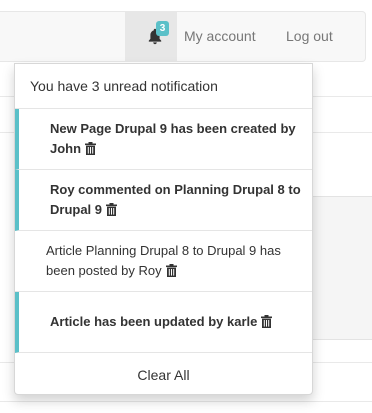 This screenshot has width=372, height=413. What do you see at coordinates (163, 86) in the screenshot?
I see `notifications-header: You have 3 unread notification` at bounding box center [163, 86].